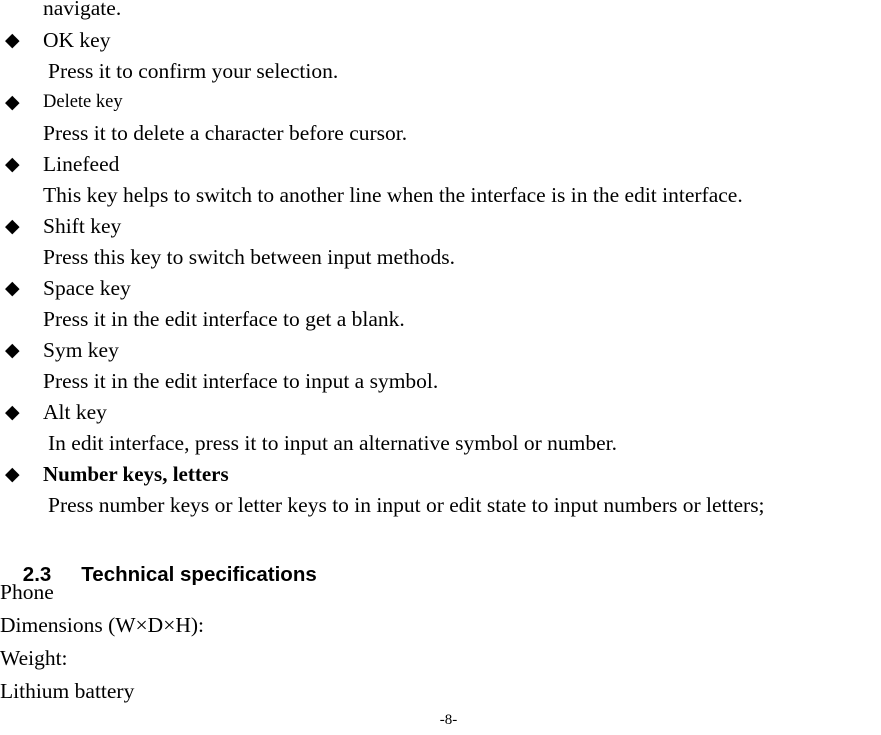 This screenshot has height=735, width=881. What do you see at coordinates (82, 10) in the screenshot?
I see `continuation-text: navigate.` at bounding box center [82, 10].